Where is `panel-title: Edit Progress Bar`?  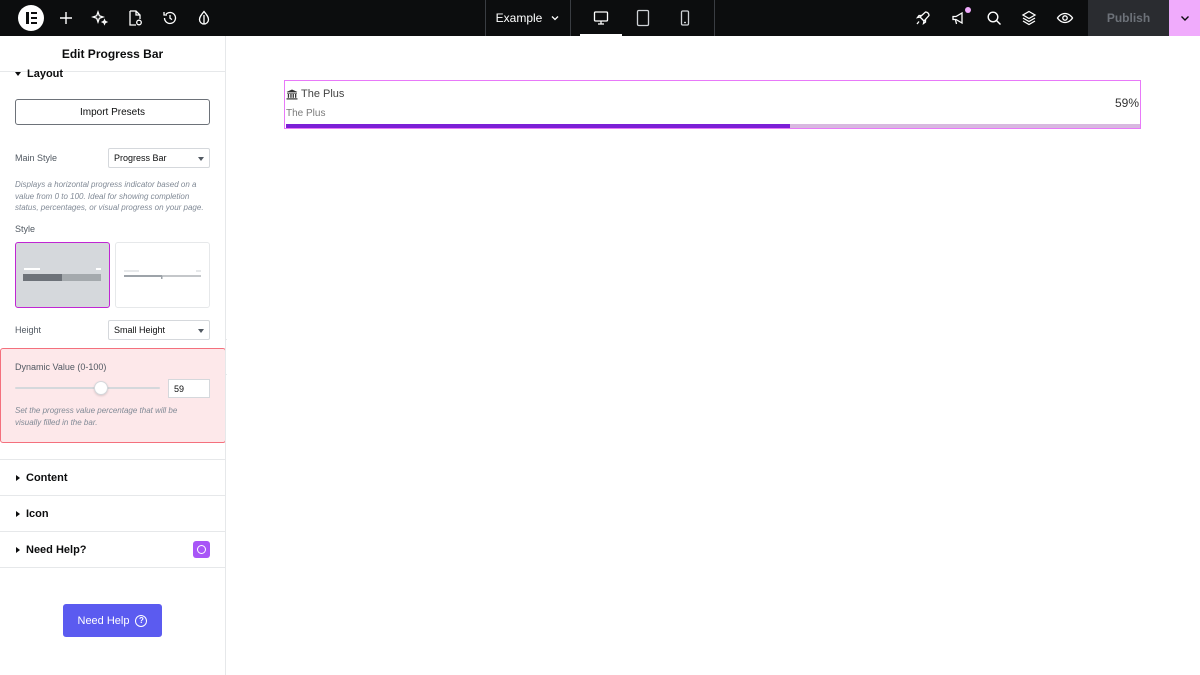 panel-title: Edit Progress Bar is located at coordinates (112, 54).